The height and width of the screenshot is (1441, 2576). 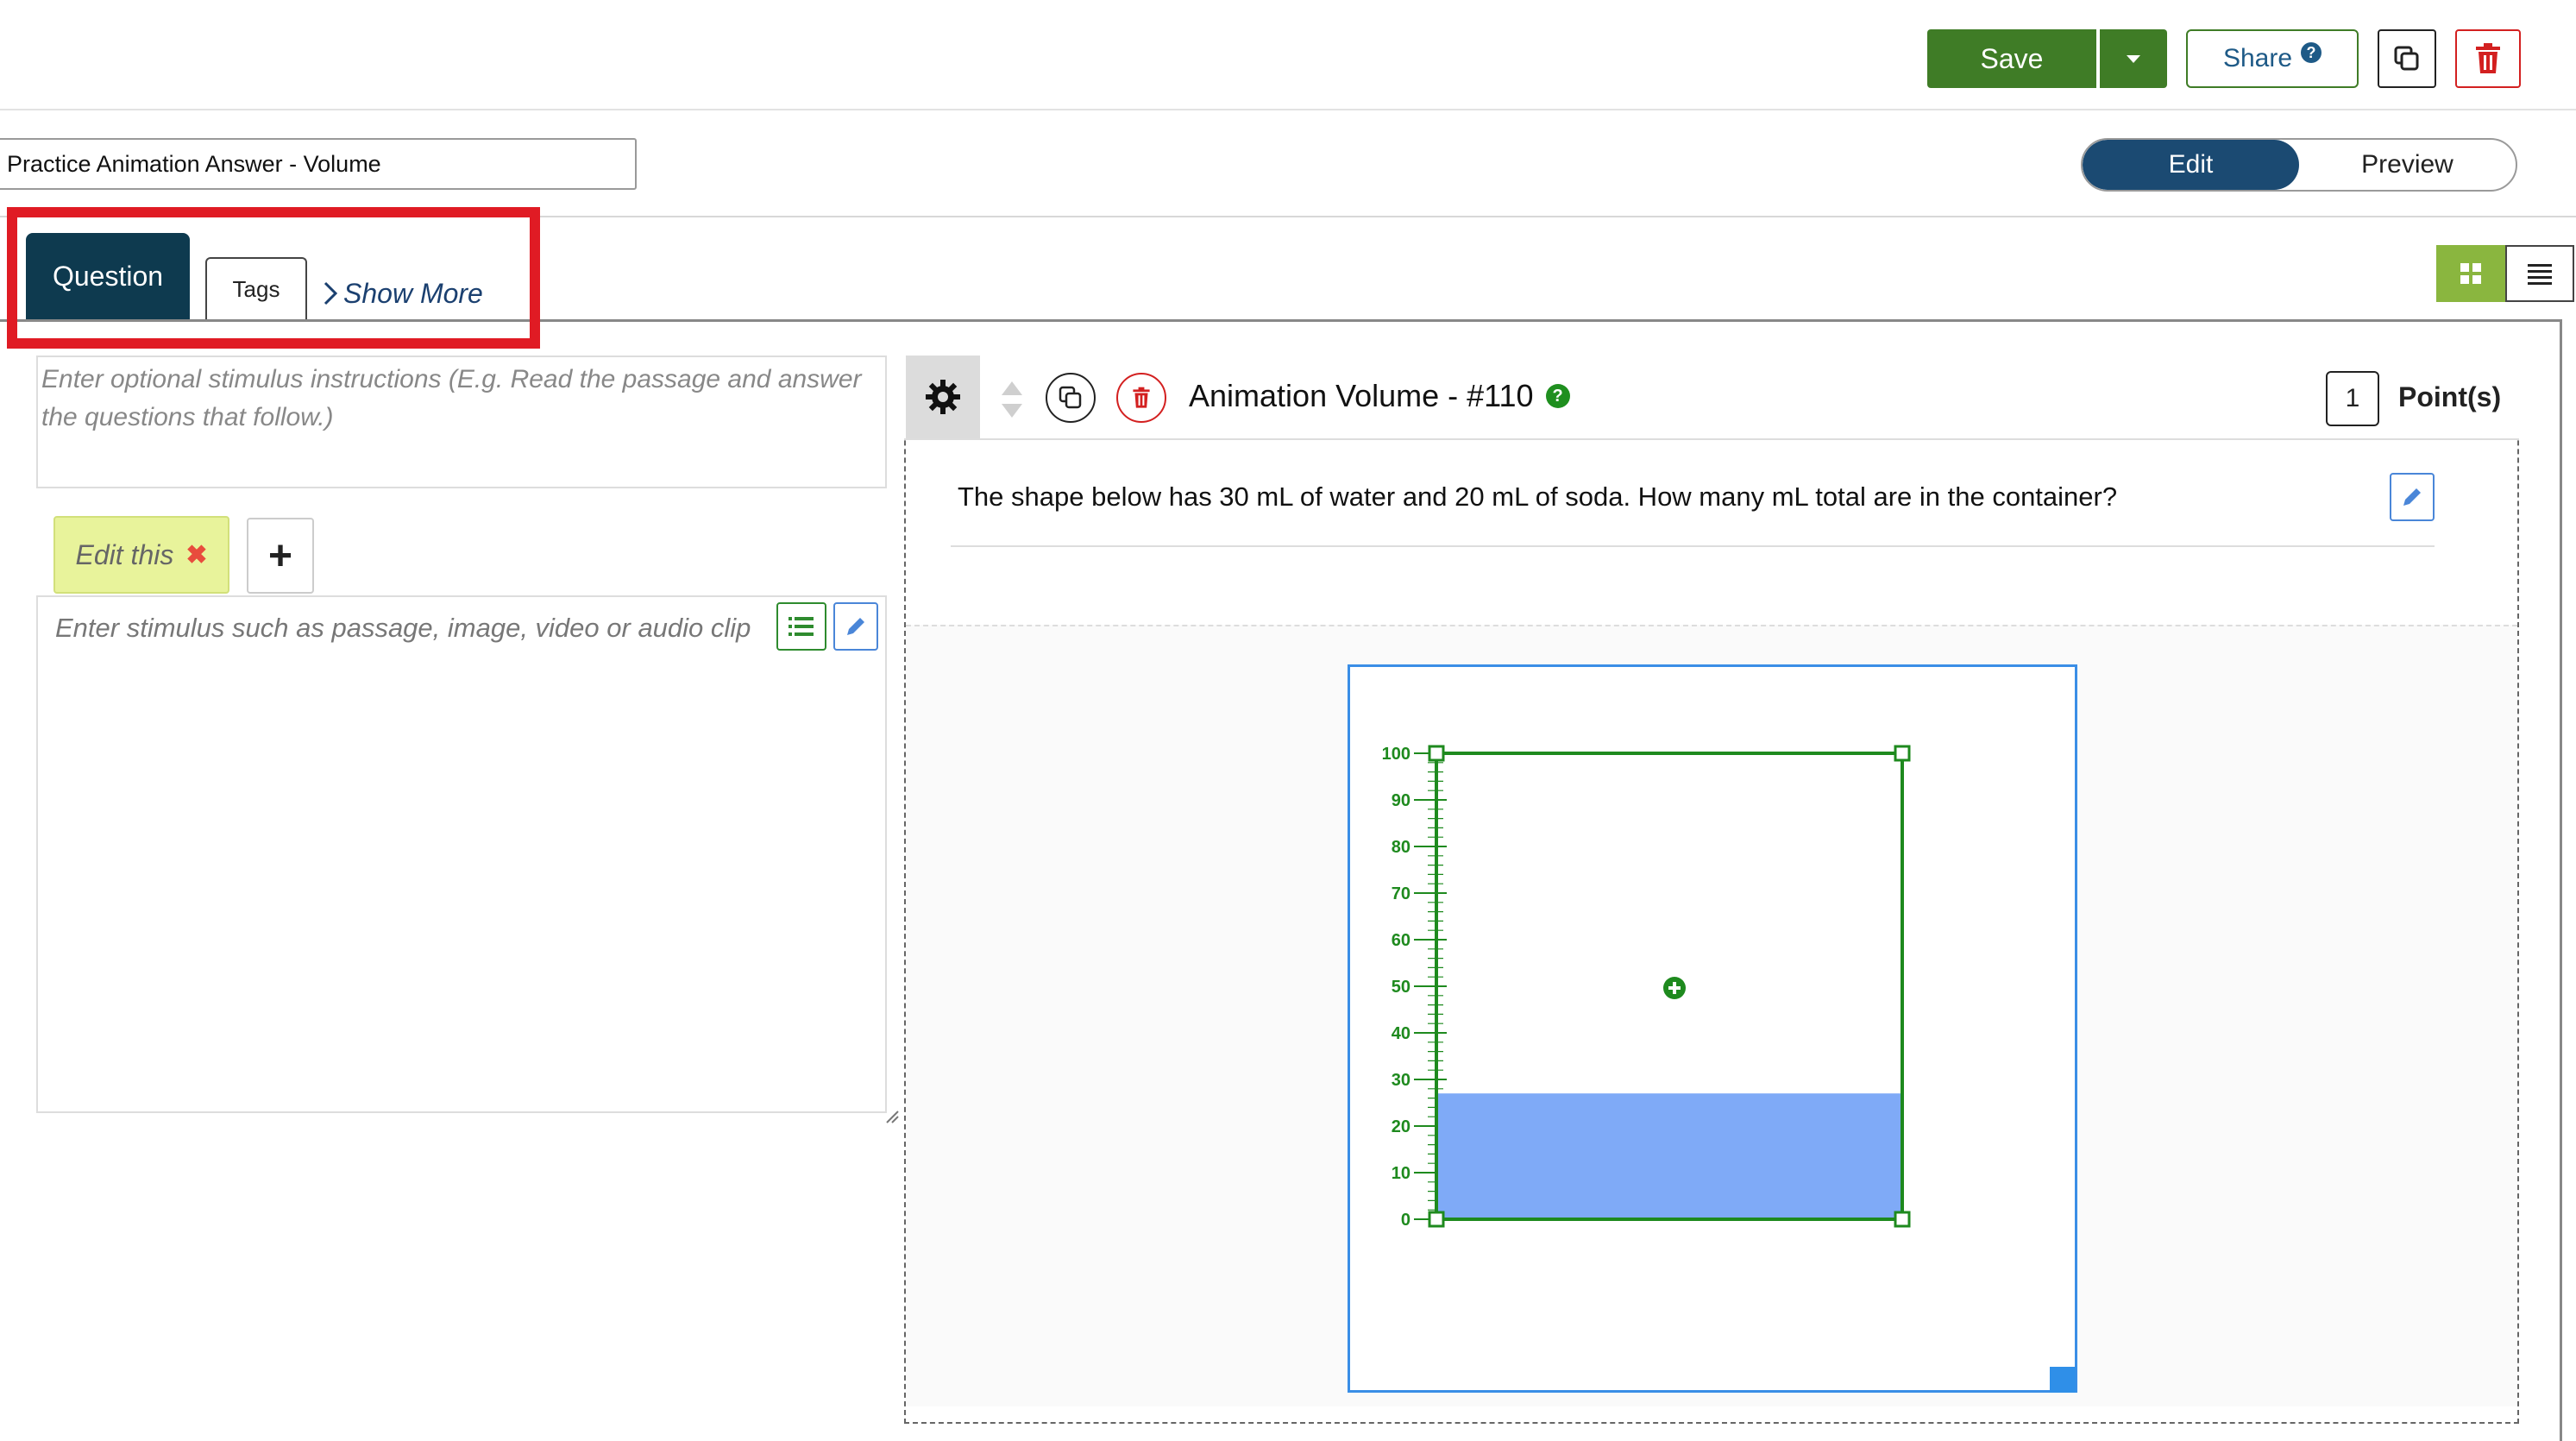 What do you see at coordinates (1674, 988) in the screenshot?
I see `add-point-icon` at bounding box center [1674, 988].